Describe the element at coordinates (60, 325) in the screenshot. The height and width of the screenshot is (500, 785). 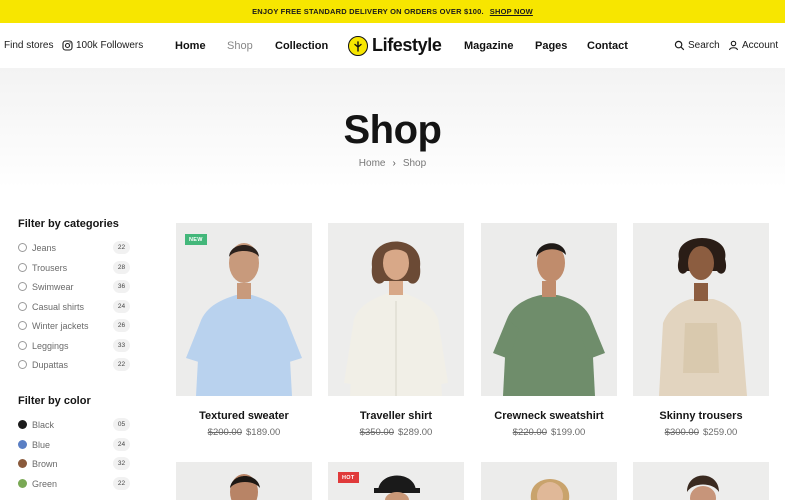
I see `category-label: Winter jackets` at that location.